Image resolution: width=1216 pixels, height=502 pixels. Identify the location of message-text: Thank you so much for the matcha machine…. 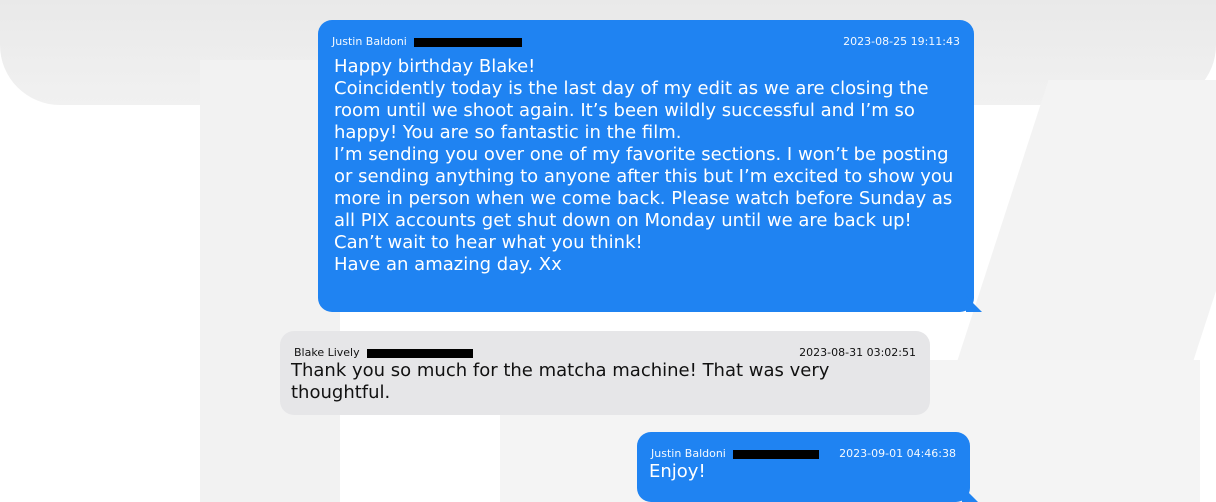
(563, 381).